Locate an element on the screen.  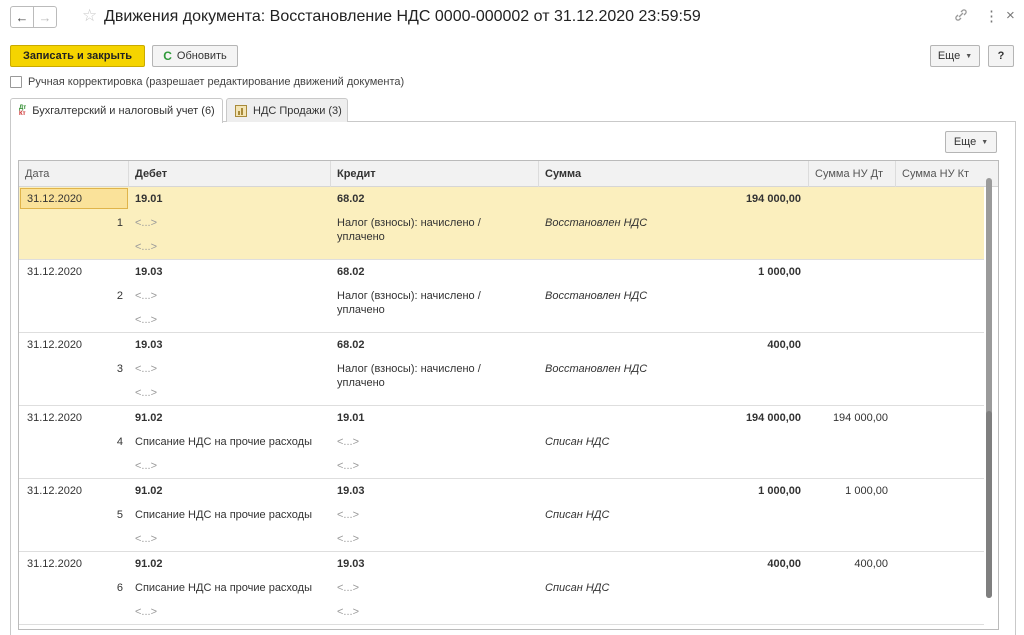
vertical-scrollbar is located at coordinates (990, 398).